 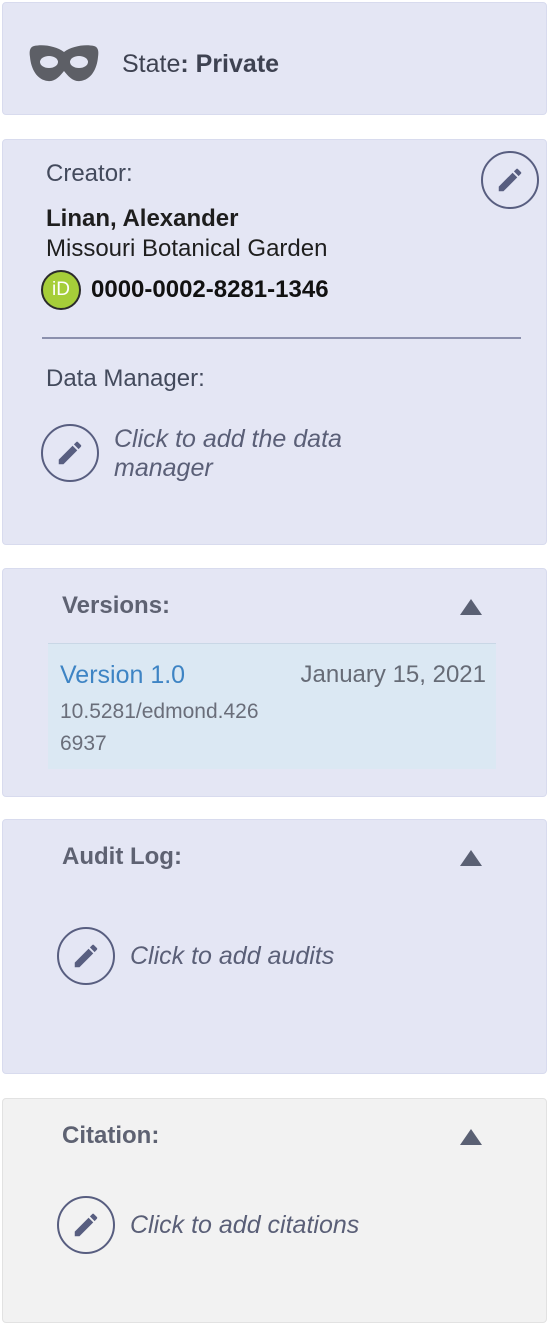 What do you see at coordinates (142, 218) in the screenshot?
I see `creator-name: Linan, Alexander` at bounding box center [142, 218].